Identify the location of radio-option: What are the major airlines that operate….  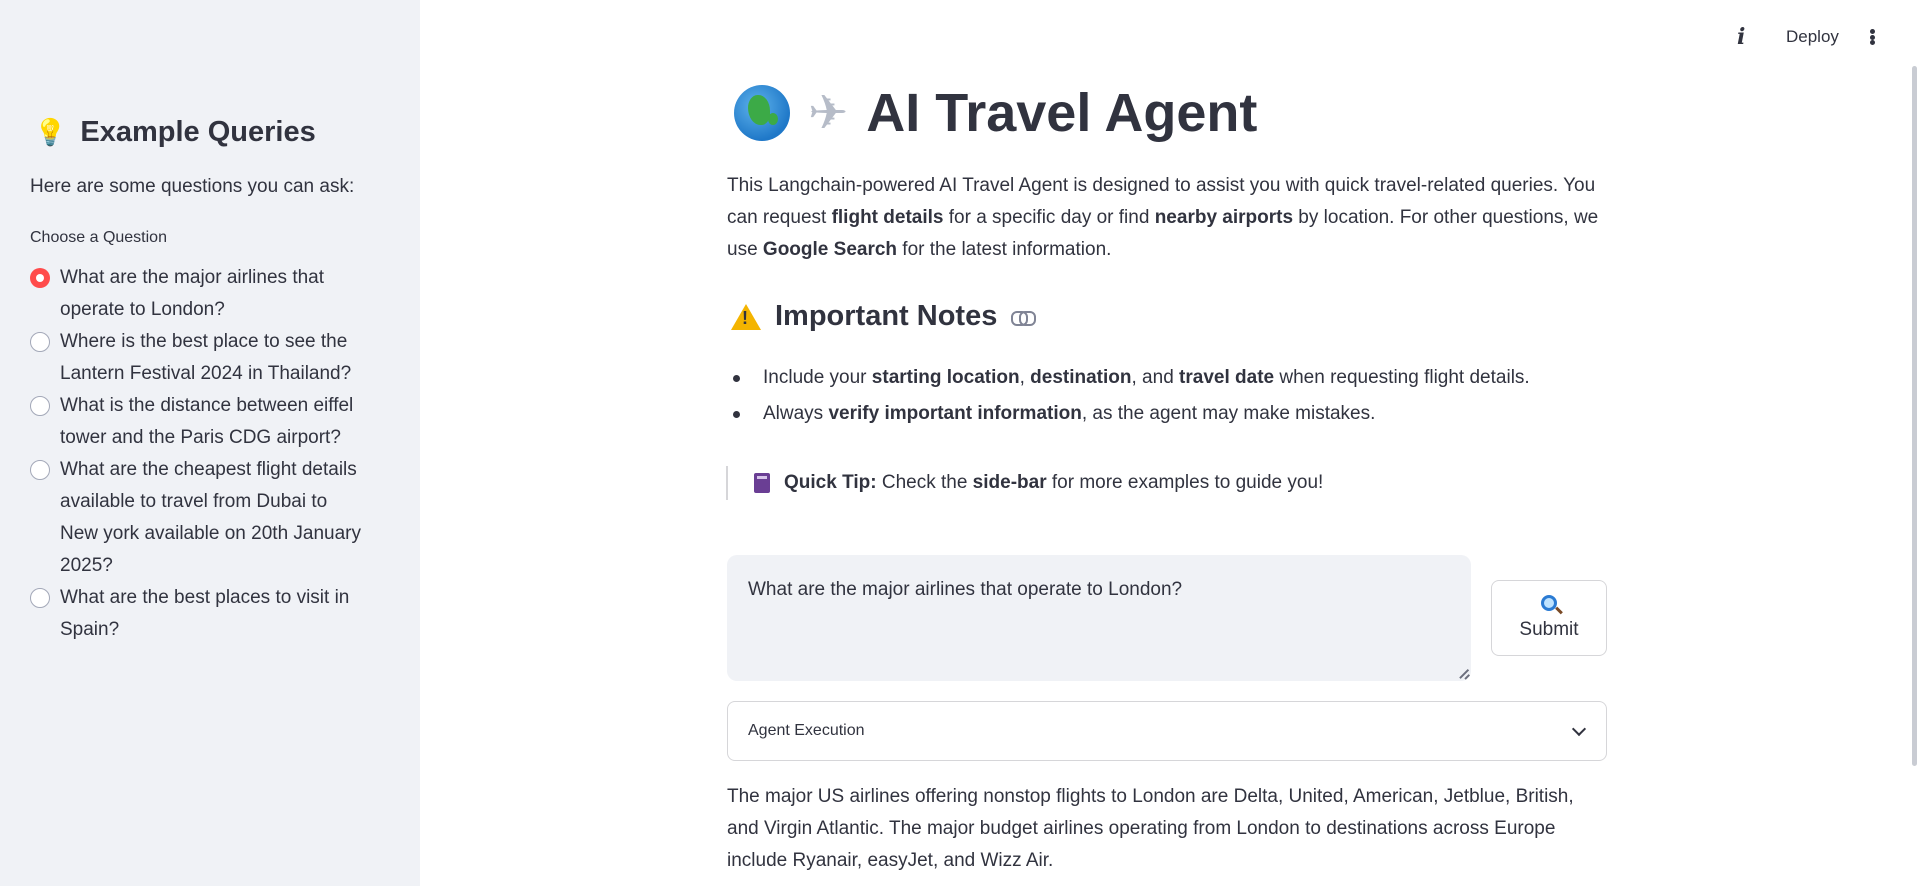
(200, 294).